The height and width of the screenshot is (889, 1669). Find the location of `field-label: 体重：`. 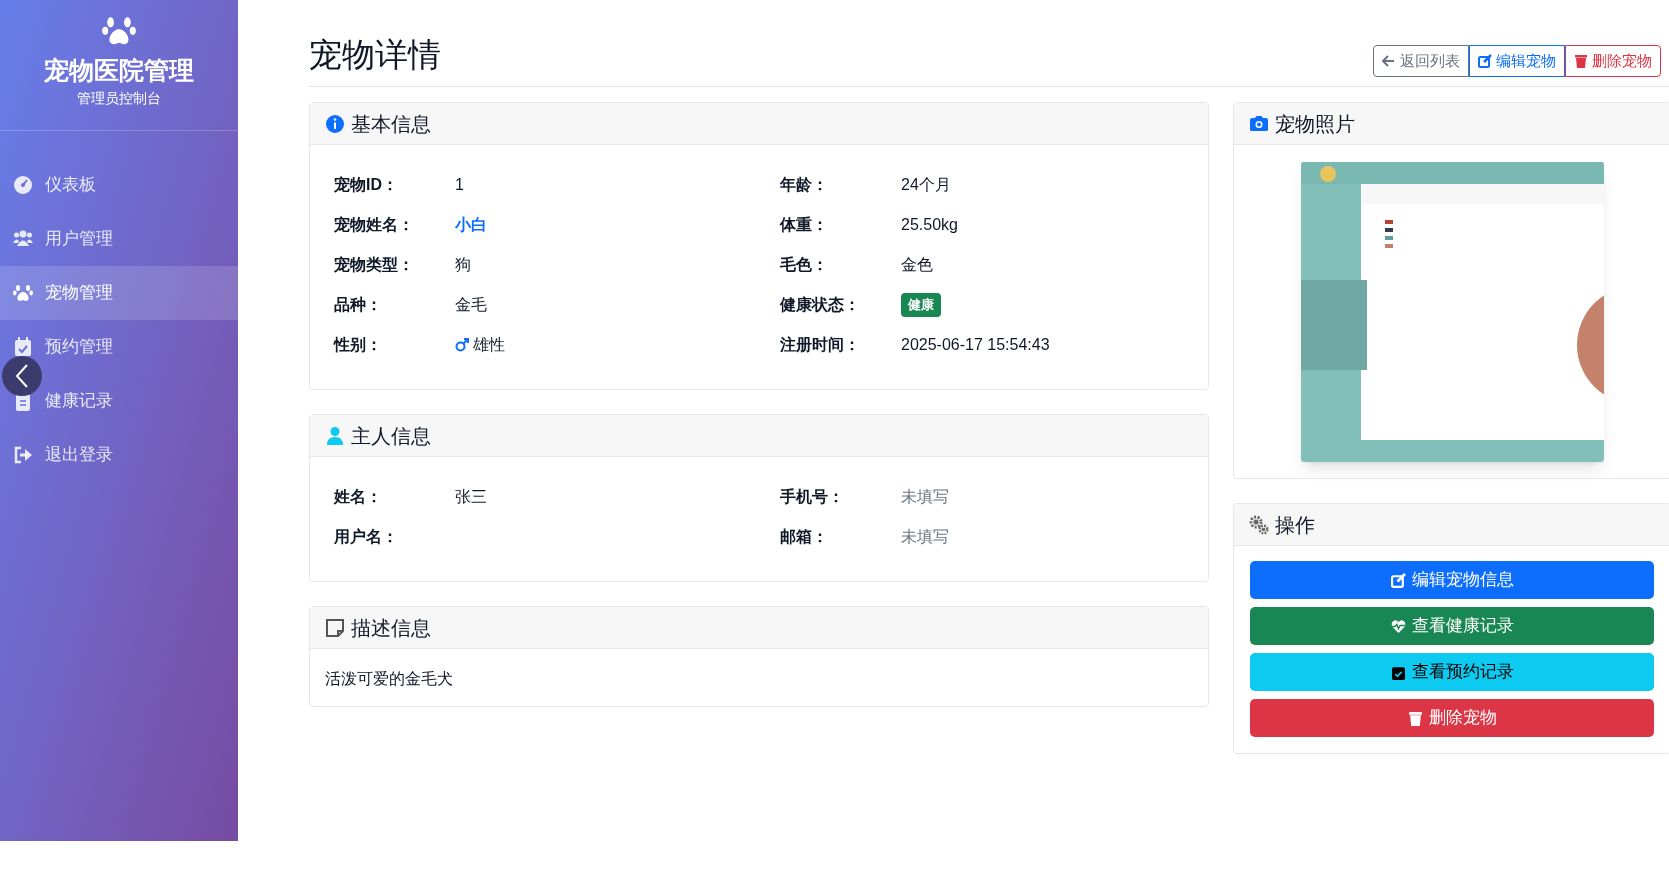

field-label: 体重： is located at coordinates (804, 225).